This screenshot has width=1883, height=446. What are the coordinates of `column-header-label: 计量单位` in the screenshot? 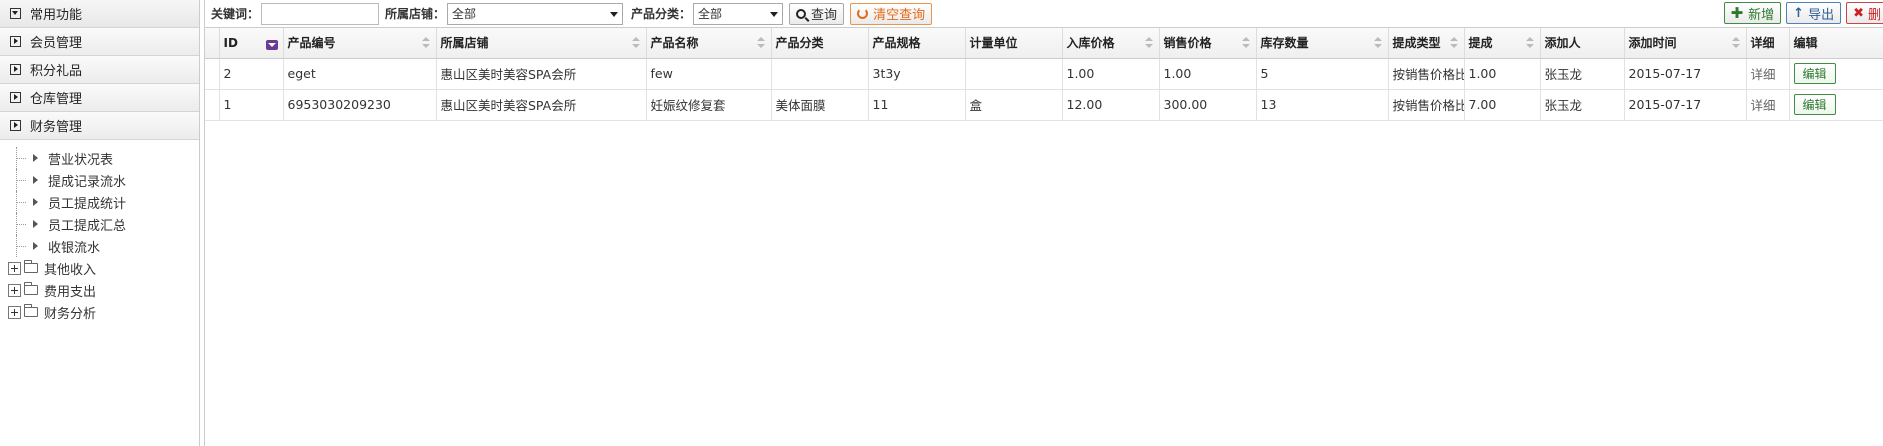 It's located at (993, 43).